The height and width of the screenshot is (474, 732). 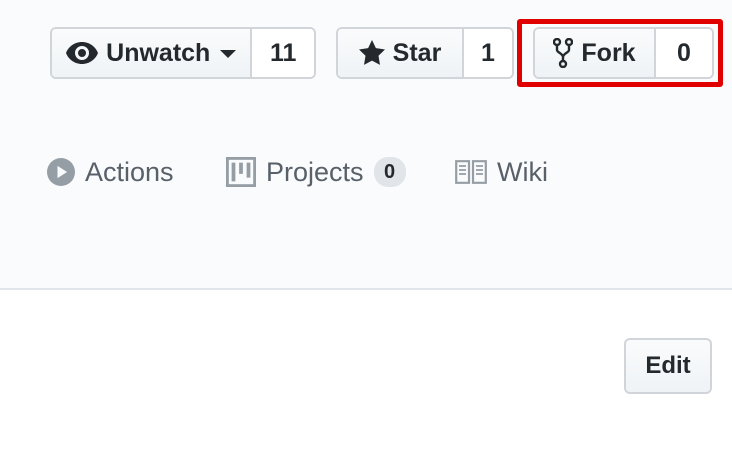 I want to click on star-label: Star, so click(x=417, y=52).